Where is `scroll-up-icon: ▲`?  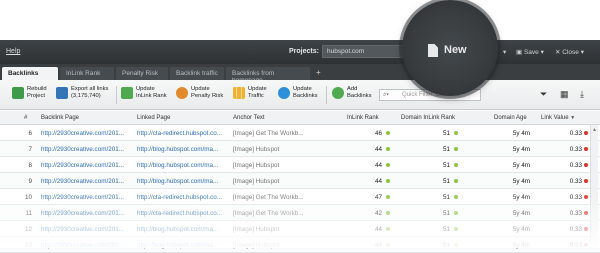 scroll-up-icon: ▲ is located at coordinates (594, 130).